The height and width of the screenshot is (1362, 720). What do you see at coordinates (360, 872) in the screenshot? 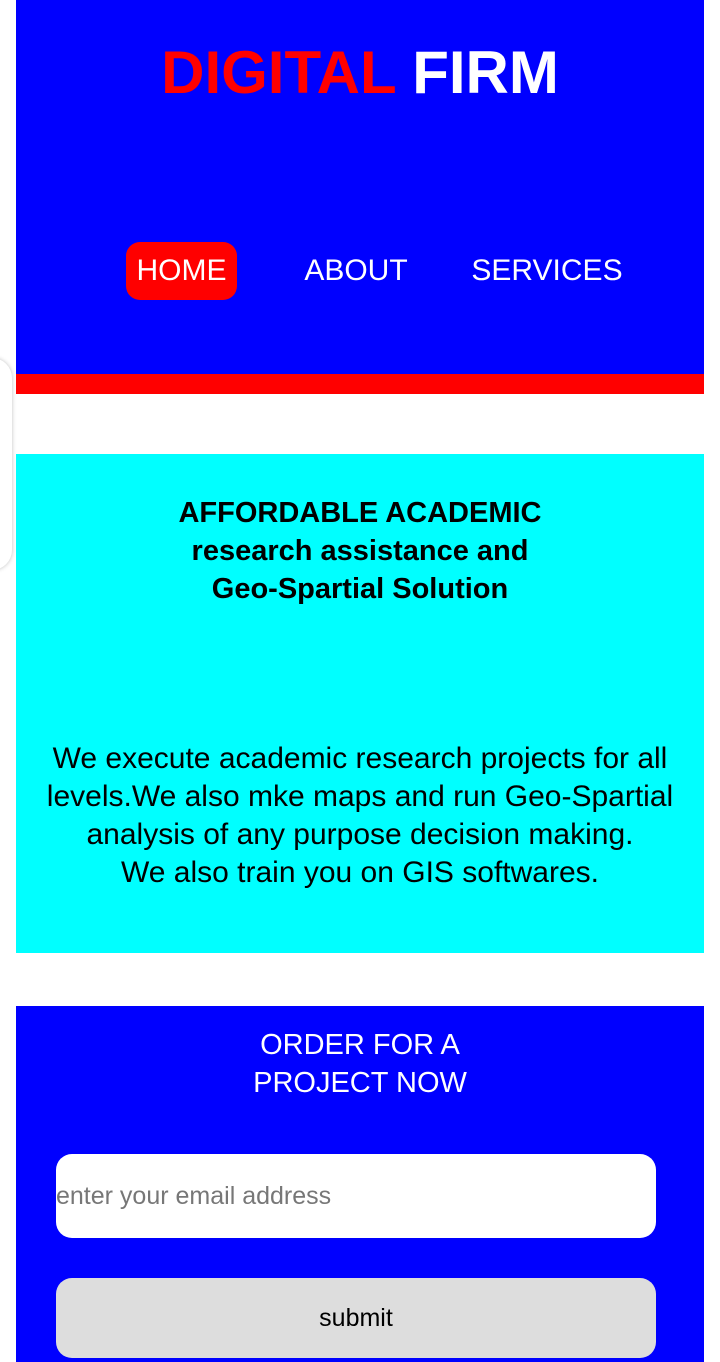
I see `hero-text-line: We also train you on GIS softwares.` at bounding box center [360, 872].